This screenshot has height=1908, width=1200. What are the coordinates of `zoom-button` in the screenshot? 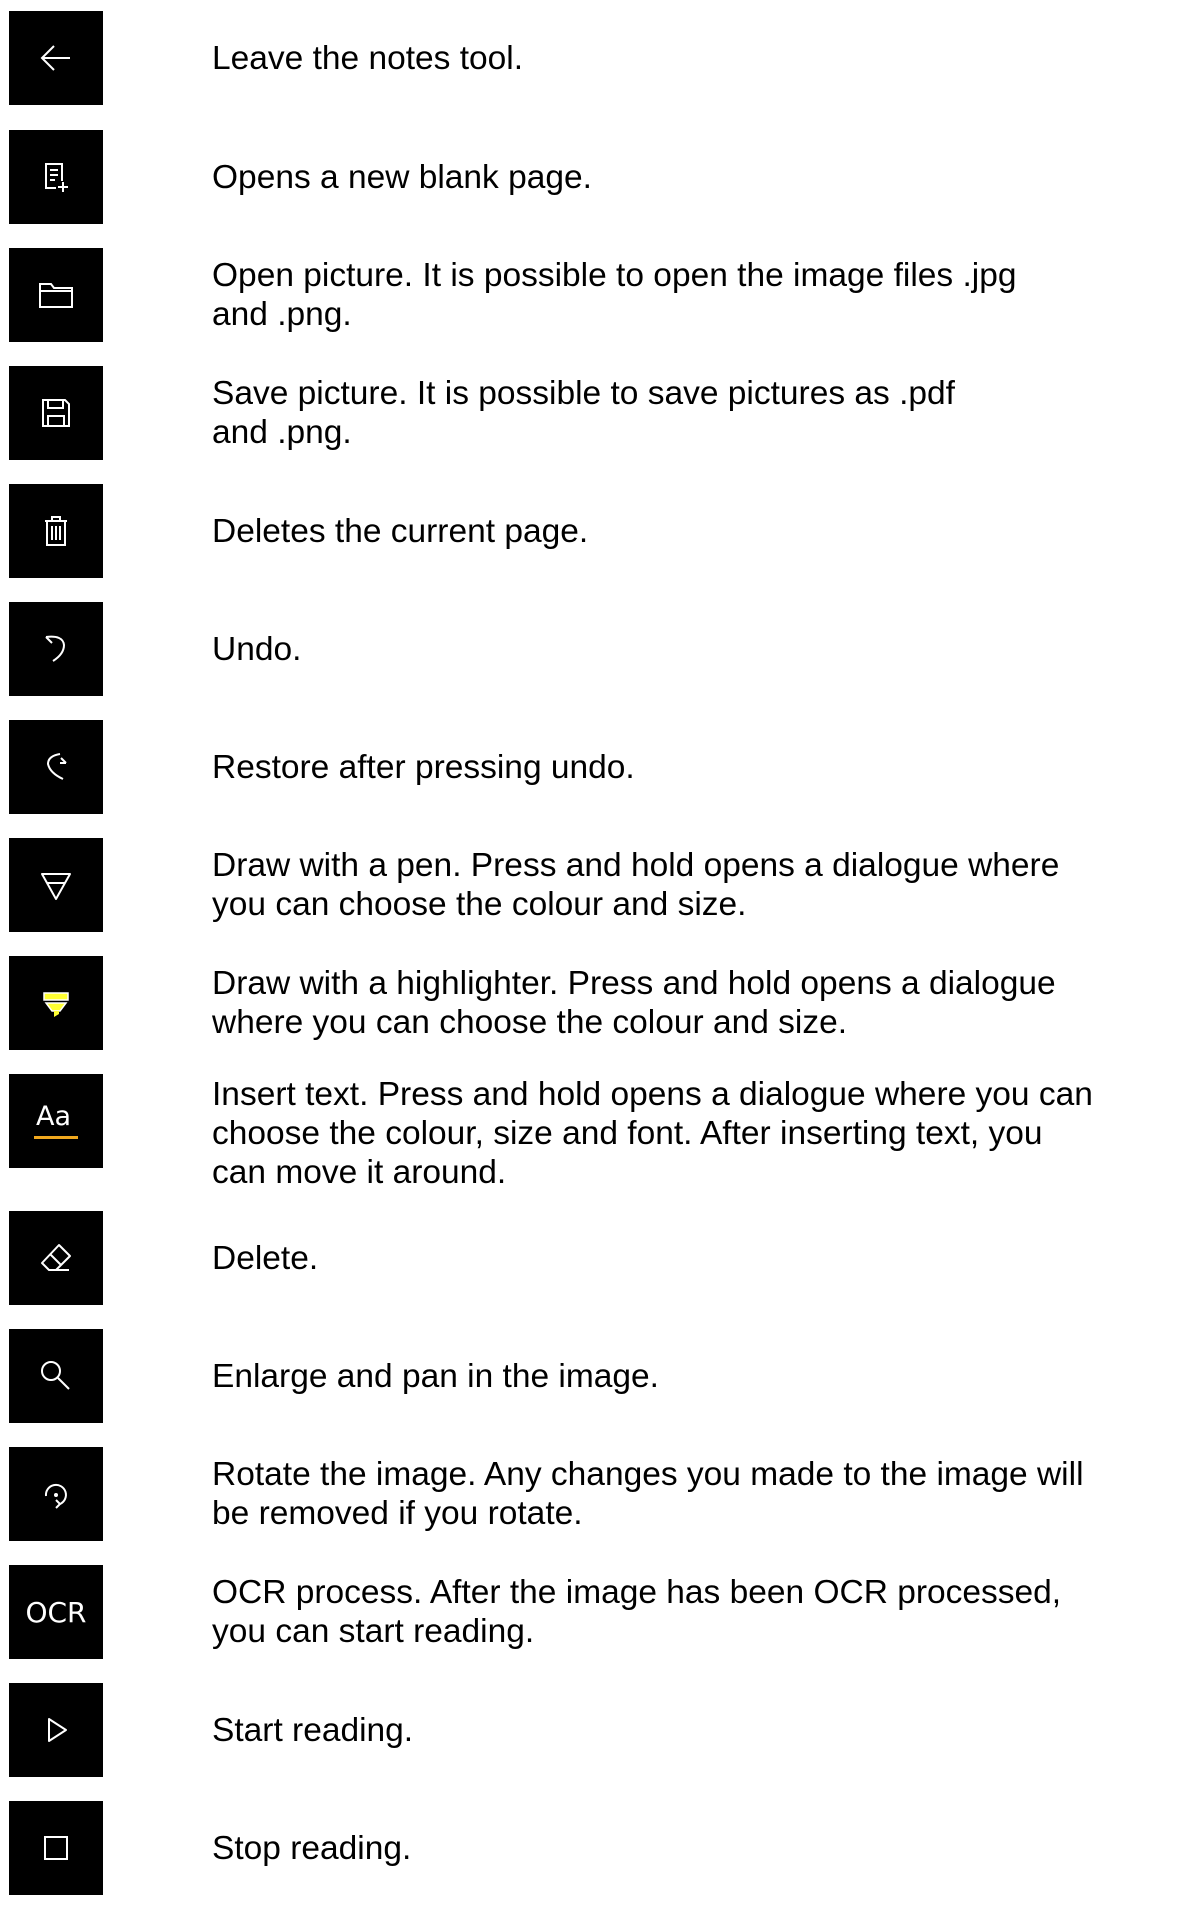 It's located at (56, 1376).